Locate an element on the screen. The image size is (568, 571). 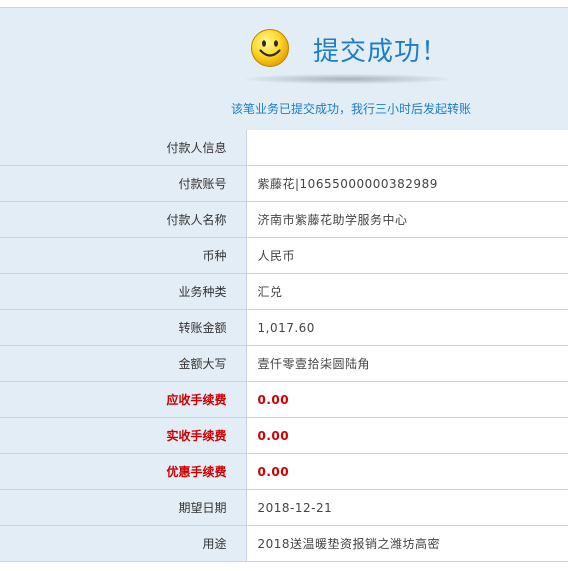
table-row-fee-collected: 实收手续费 0.00 is located at coordinates (284, 435).